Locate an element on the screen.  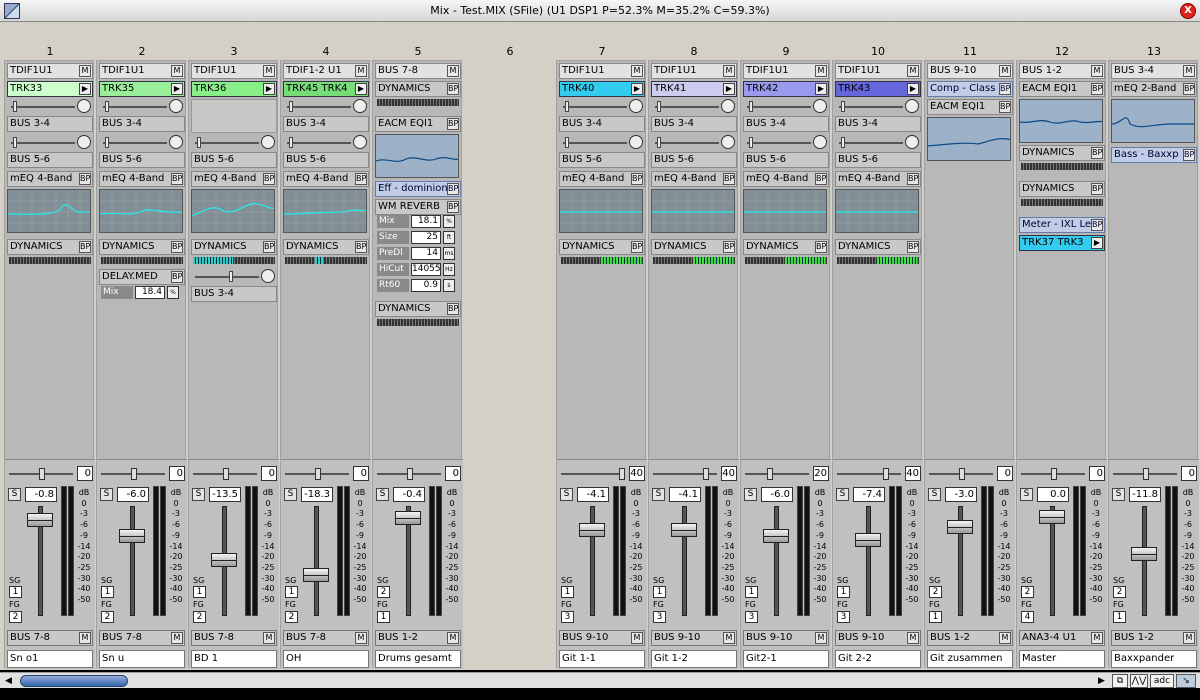
delay-plugin-badge: BP is located at coordinates (177, 277).